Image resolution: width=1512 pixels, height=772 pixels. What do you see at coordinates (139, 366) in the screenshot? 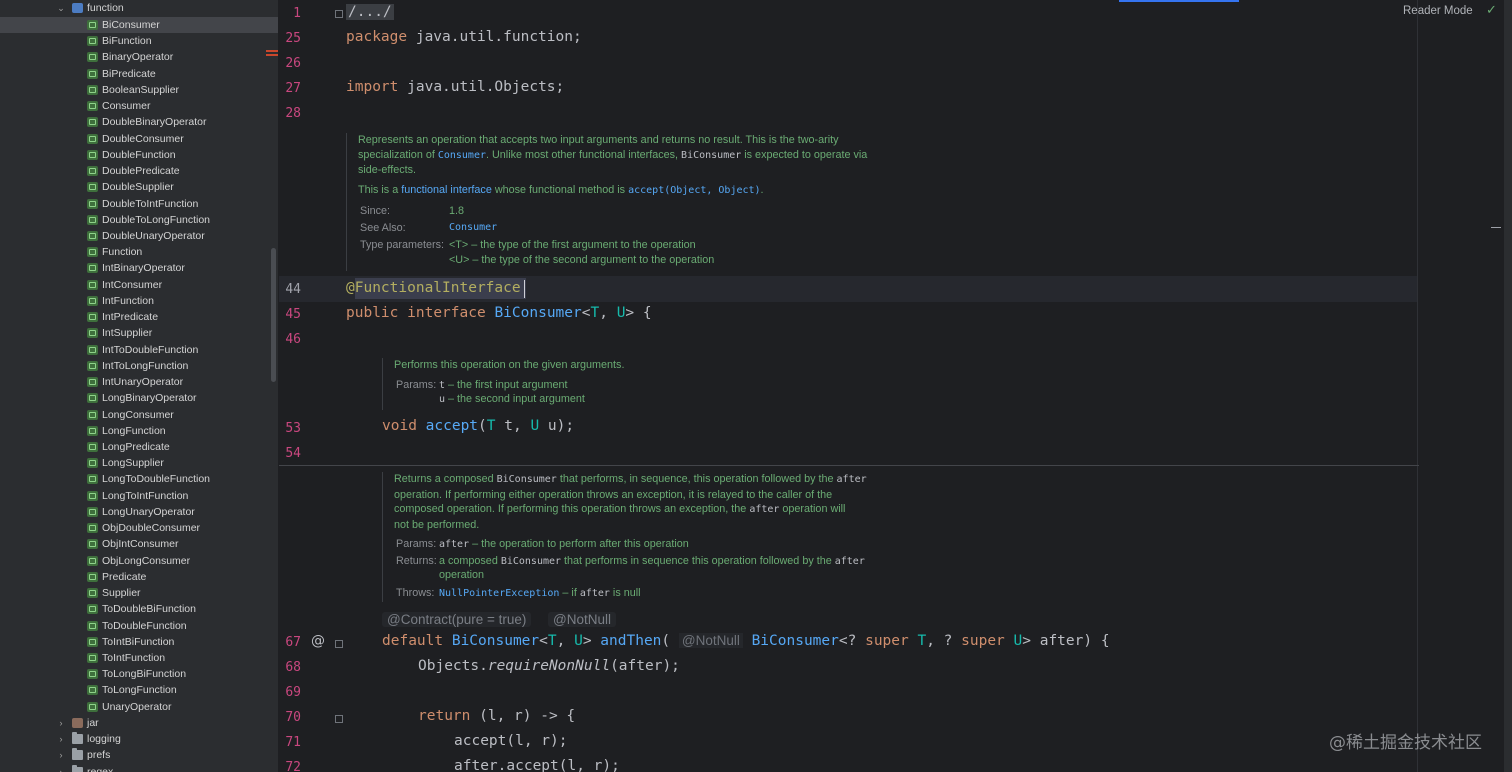
I see `tree-item-interface: IntToLongFunction` at bounding box center [139, 366].